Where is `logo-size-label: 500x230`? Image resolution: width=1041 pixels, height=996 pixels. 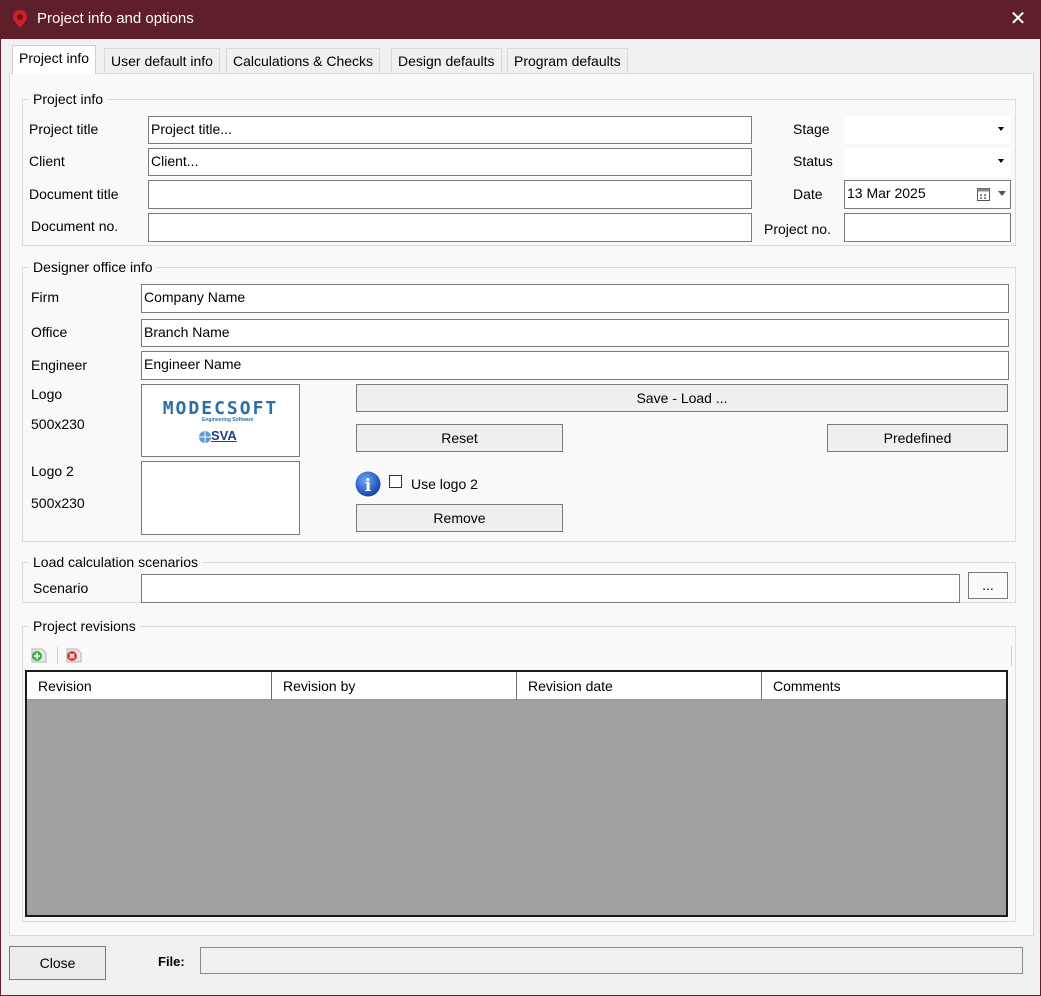 logo-size-label: 500x230 is located at coordinates (58, 424).